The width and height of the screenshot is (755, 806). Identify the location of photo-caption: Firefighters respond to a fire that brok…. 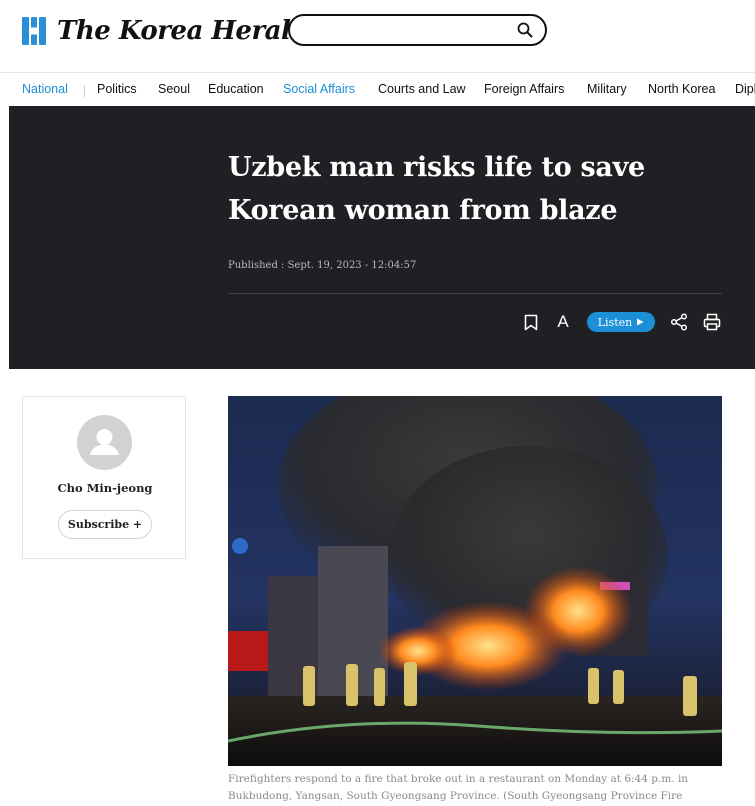
(458, 787).